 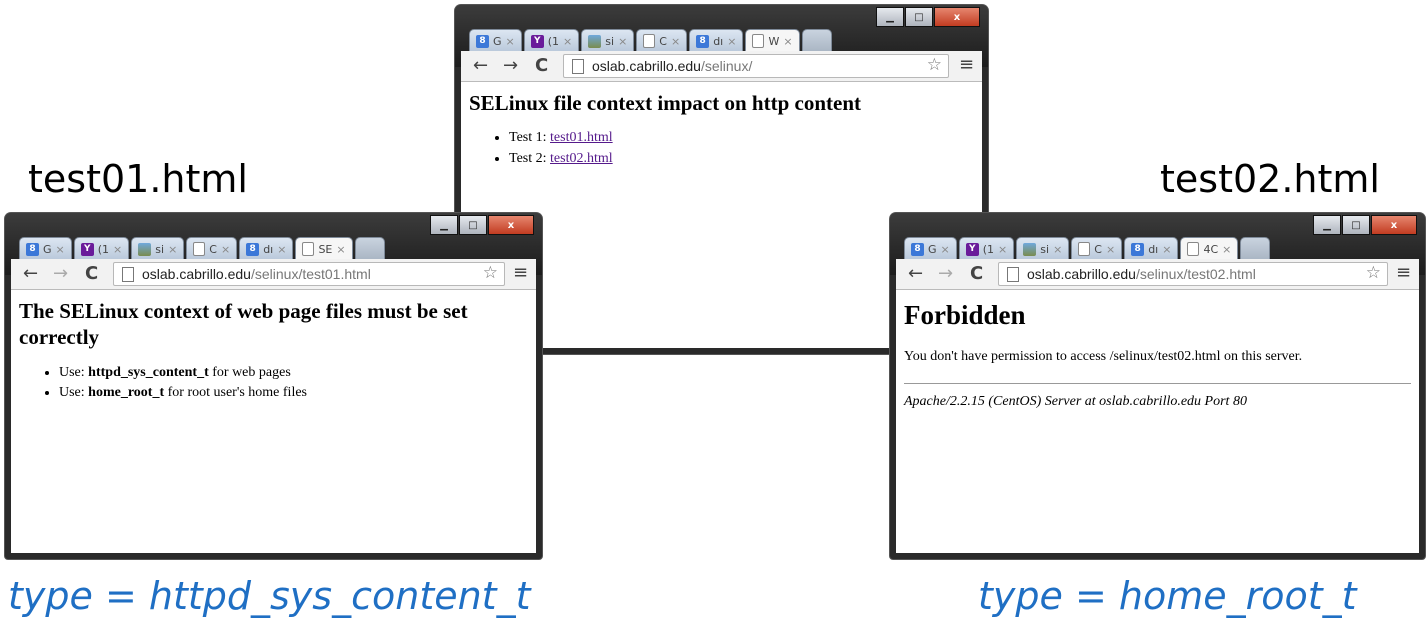 I want to click on url-path: /selinux/test01.html, so click(x=310, y=274).